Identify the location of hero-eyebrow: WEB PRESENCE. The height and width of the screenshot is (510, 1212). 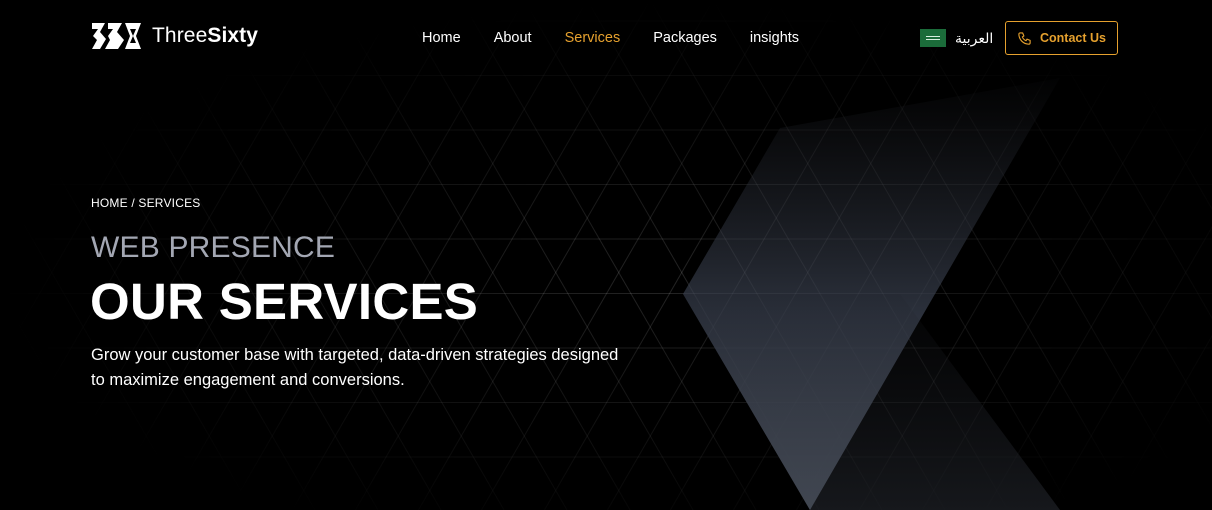
(213, 247).